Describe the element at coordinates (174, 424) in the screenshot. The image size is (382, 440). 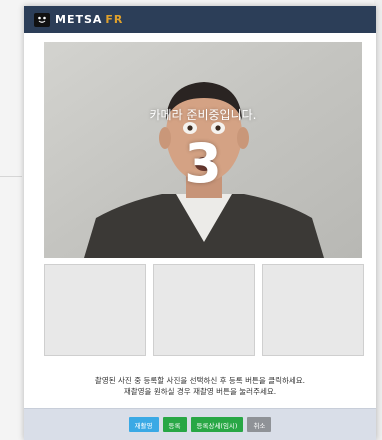
I see `register-button: 등록` at that location.